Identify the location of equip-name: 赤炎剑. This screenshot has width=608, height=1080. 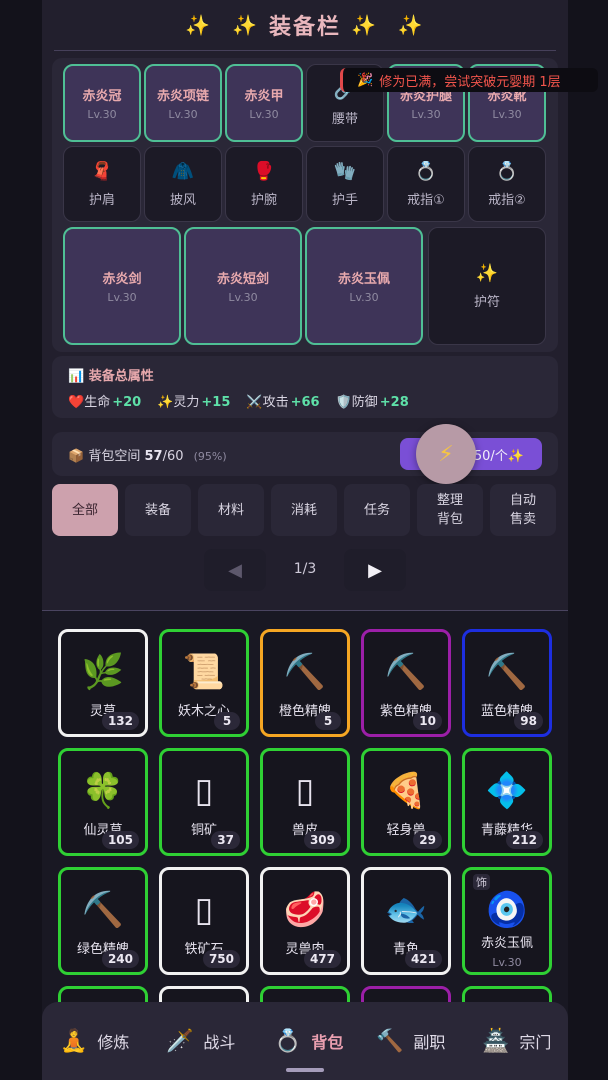
(122, 279).